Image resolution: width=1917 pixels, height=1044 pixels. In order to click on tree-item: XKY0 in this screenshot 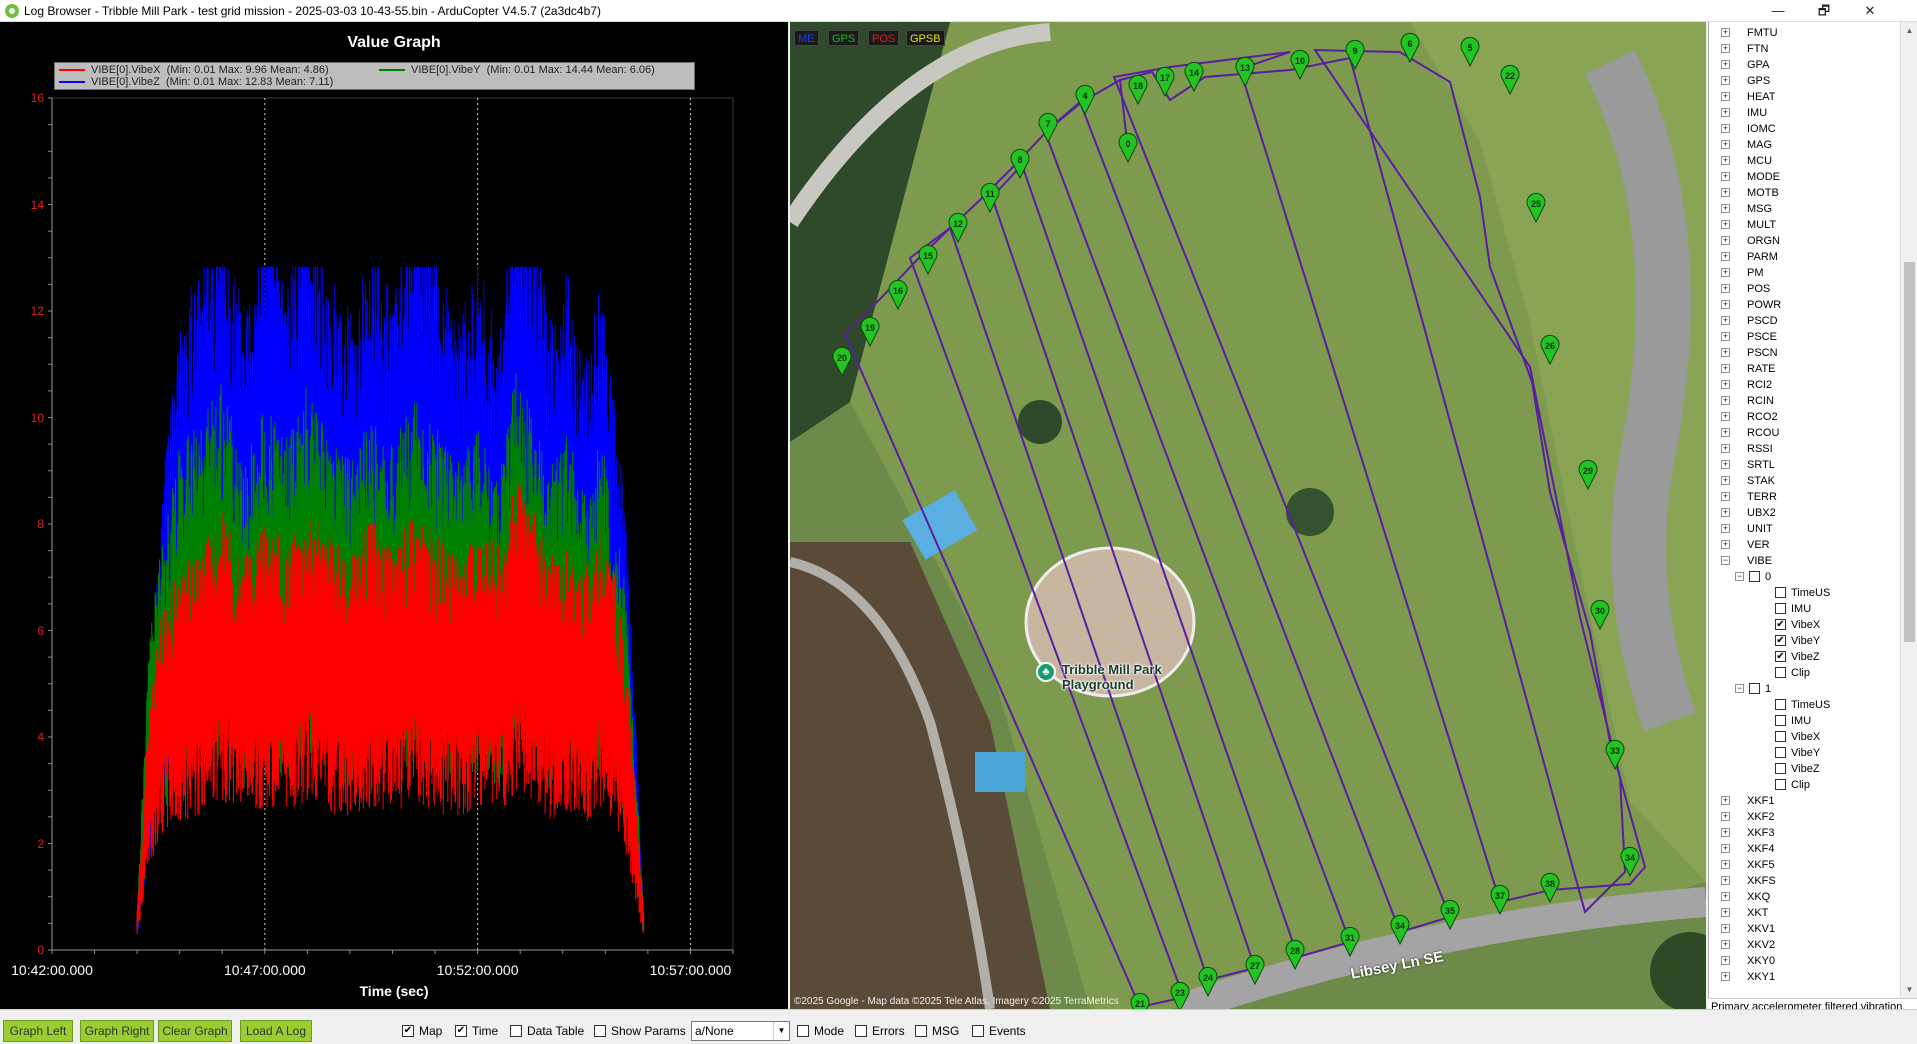, I will do `click(1761, 961)`.